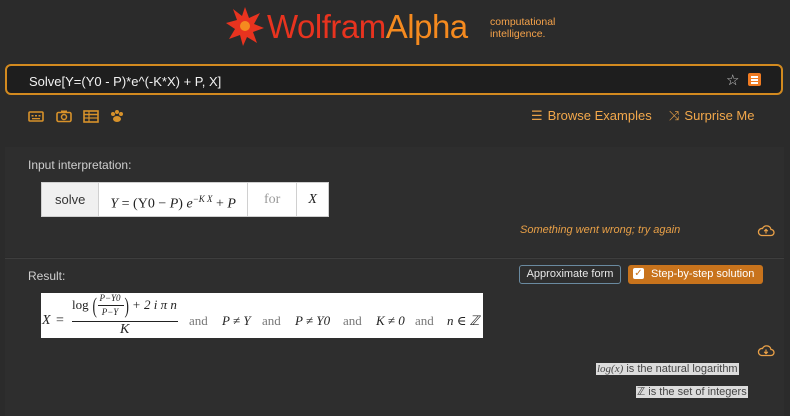 Image resolution: width=790 pixels, height=416 pixels. What do you see at coordinates (80, 165) in the screenshot?
I see `input-interpretation-title: Input interpretation:` at bounding box center [80, 165].